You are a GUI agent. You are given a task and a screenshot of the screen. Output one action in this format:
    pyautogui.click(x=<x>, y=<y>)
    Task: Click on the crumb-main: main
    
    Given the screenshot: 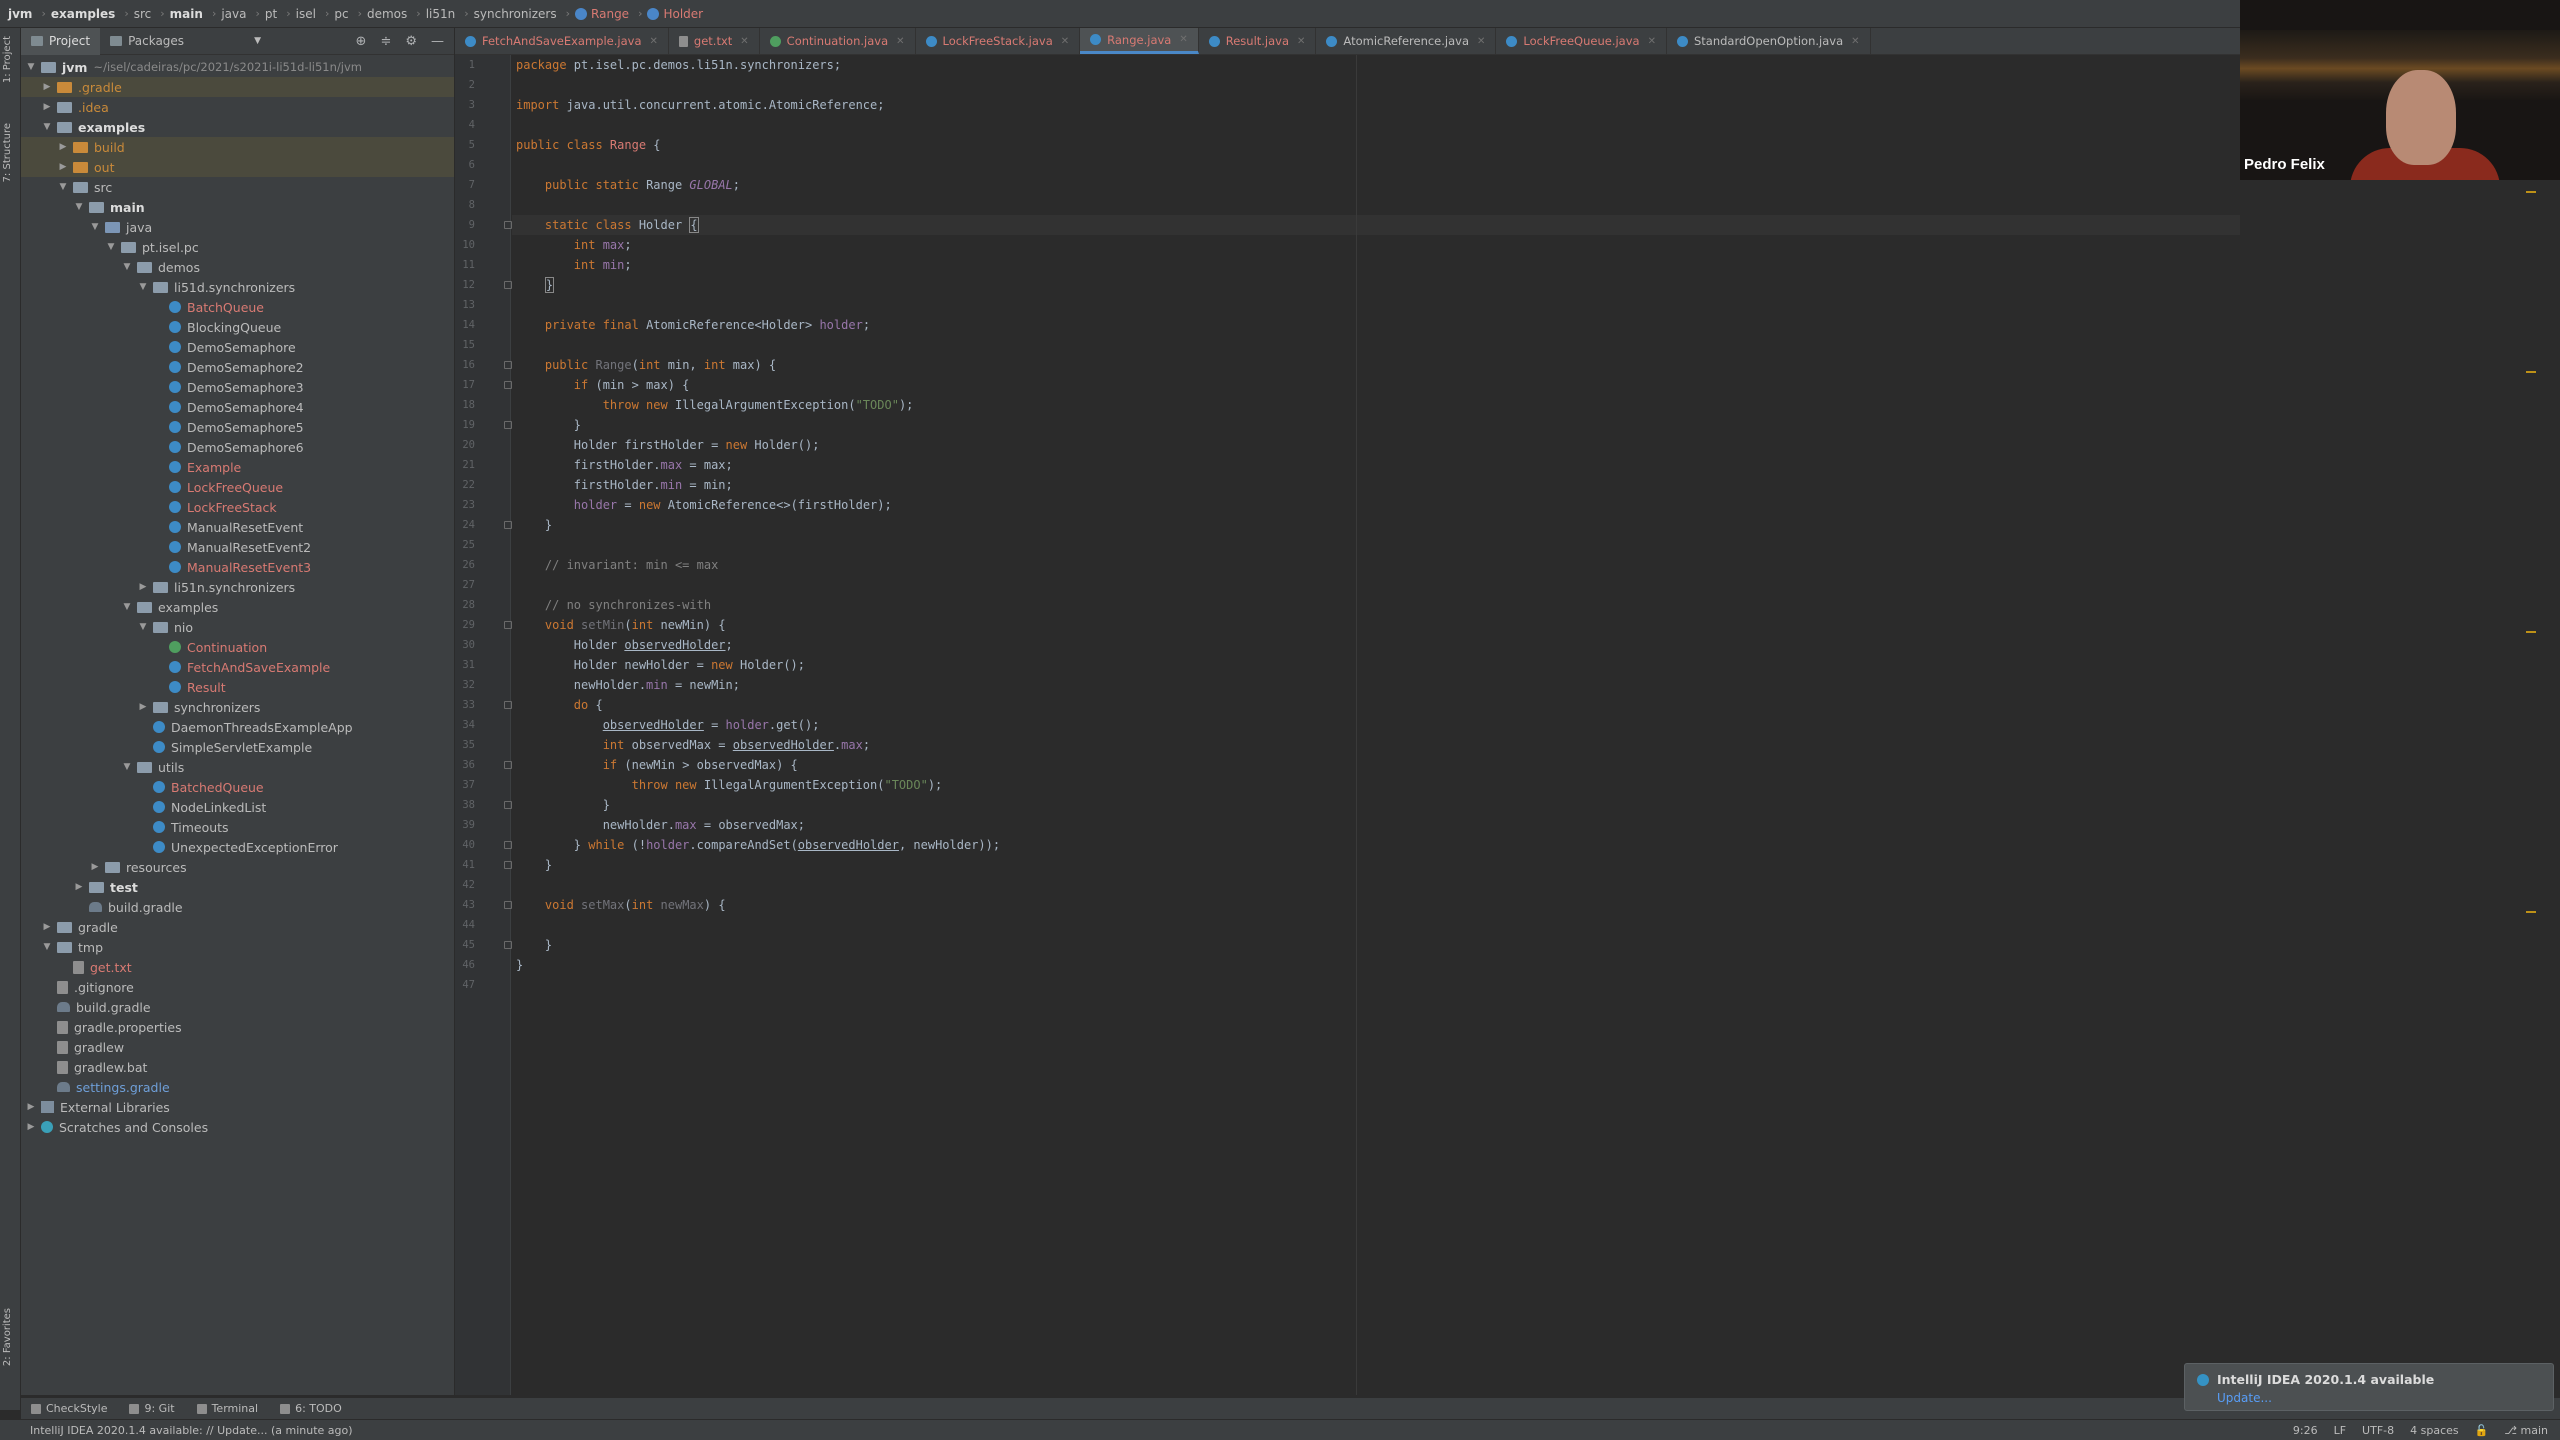 What is the action you would take?
    pyautogui.click(x=186, y=14)
    